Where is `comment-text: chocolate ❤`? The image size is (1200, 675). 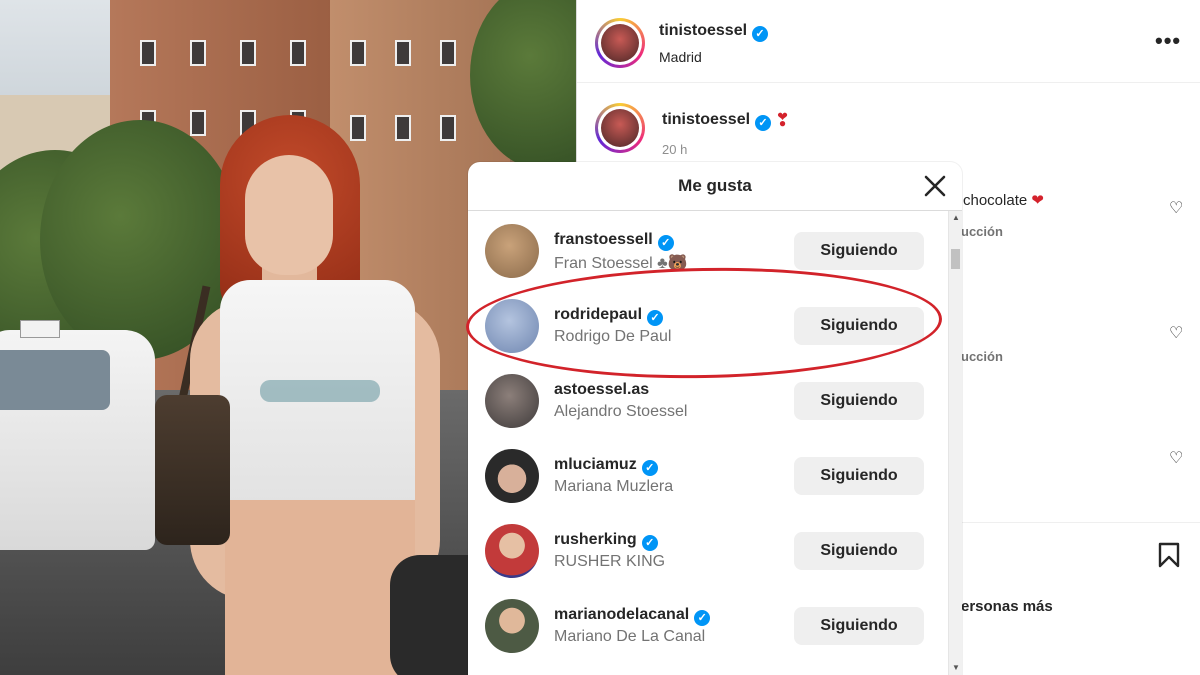 comment-text: chocolate ❤ is located at coordinates (1003, 200).